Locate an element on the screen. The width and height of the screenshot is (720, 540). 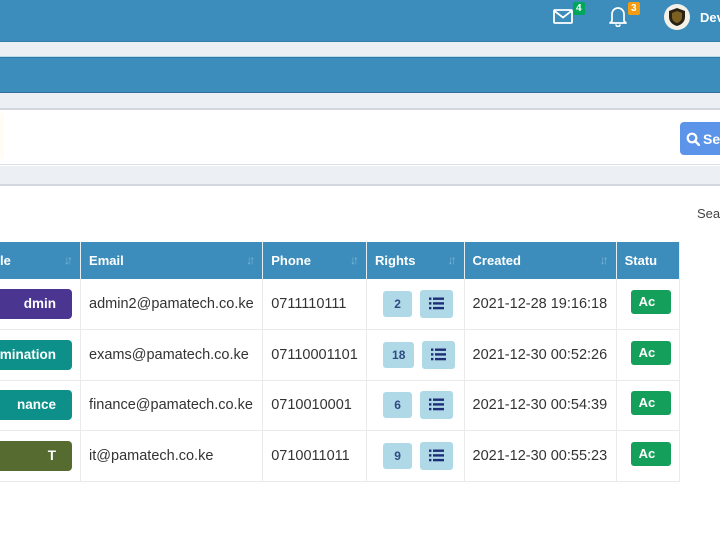
column-header-email: Email ↓↑ is located at coordinates (172, 260).